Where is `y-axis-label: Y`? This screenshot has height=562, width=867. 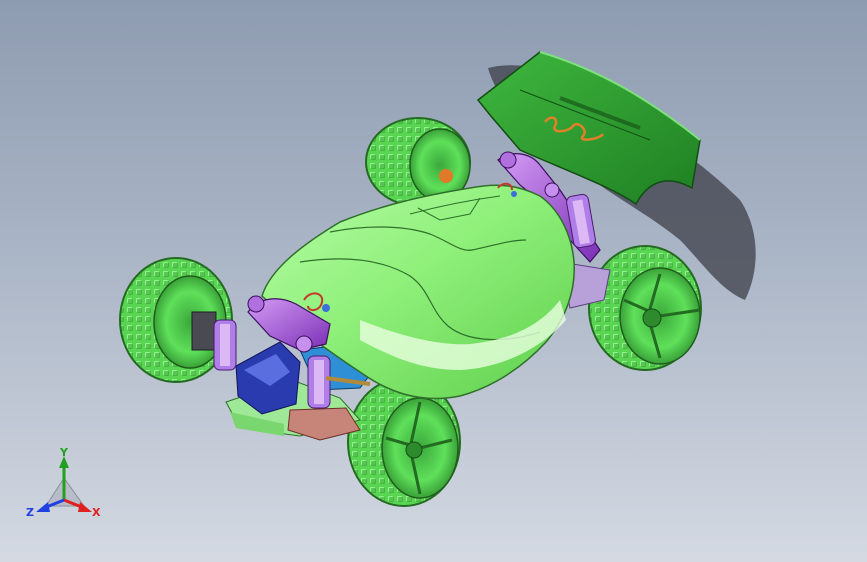
y-axis-label: Y is located at coordinates (64, 452).